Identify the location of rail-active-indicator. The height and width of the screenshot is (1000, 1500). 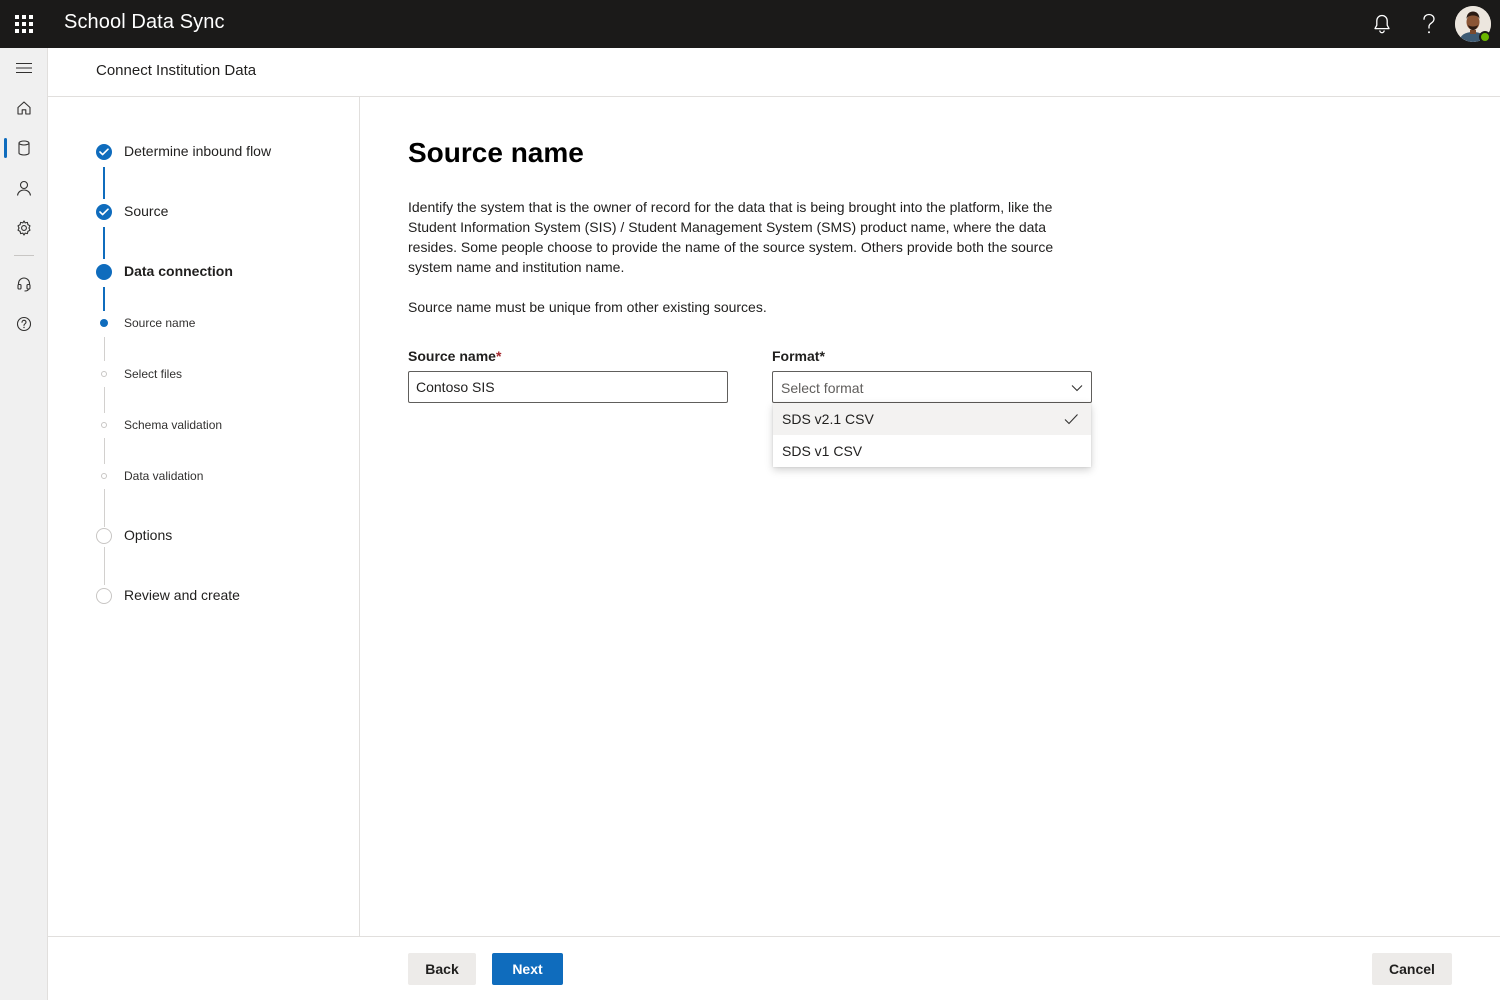
(5, 148).